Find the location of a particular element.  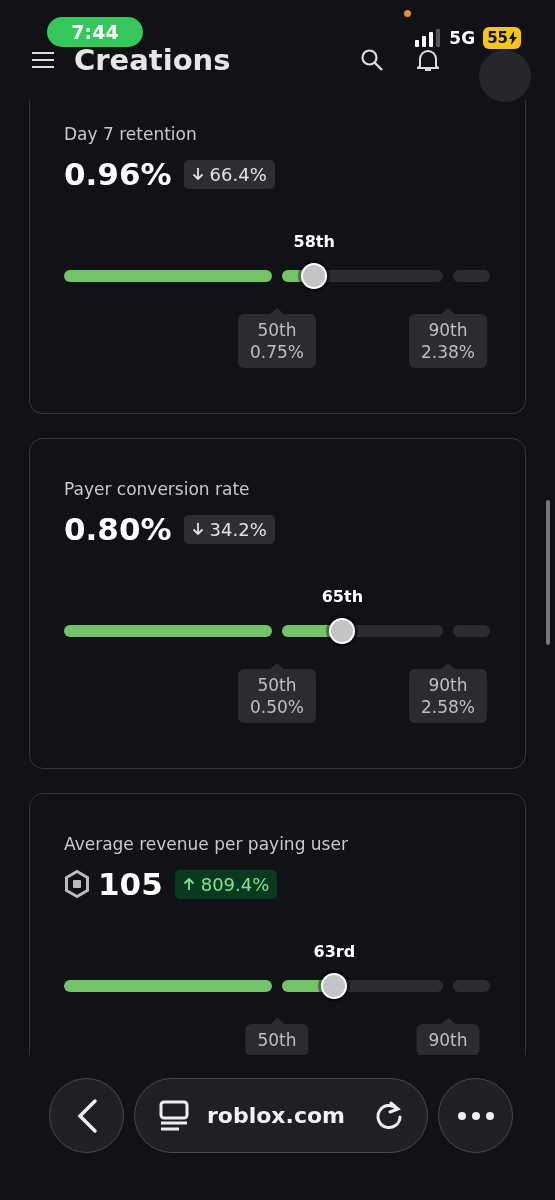

status-time: 7:44 is located at coordinates (95, 32).